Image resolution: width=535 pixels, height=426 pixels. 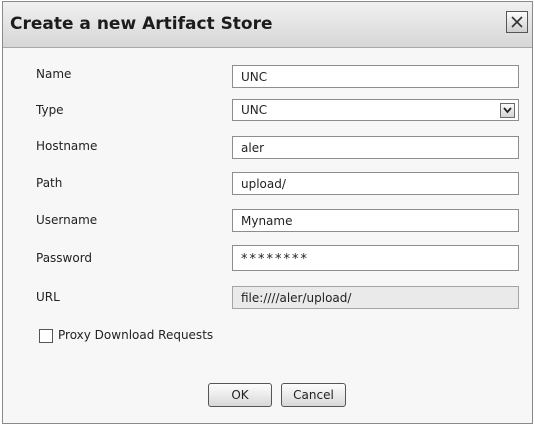 I want to click on close-icon, so click(x=517, y=22).